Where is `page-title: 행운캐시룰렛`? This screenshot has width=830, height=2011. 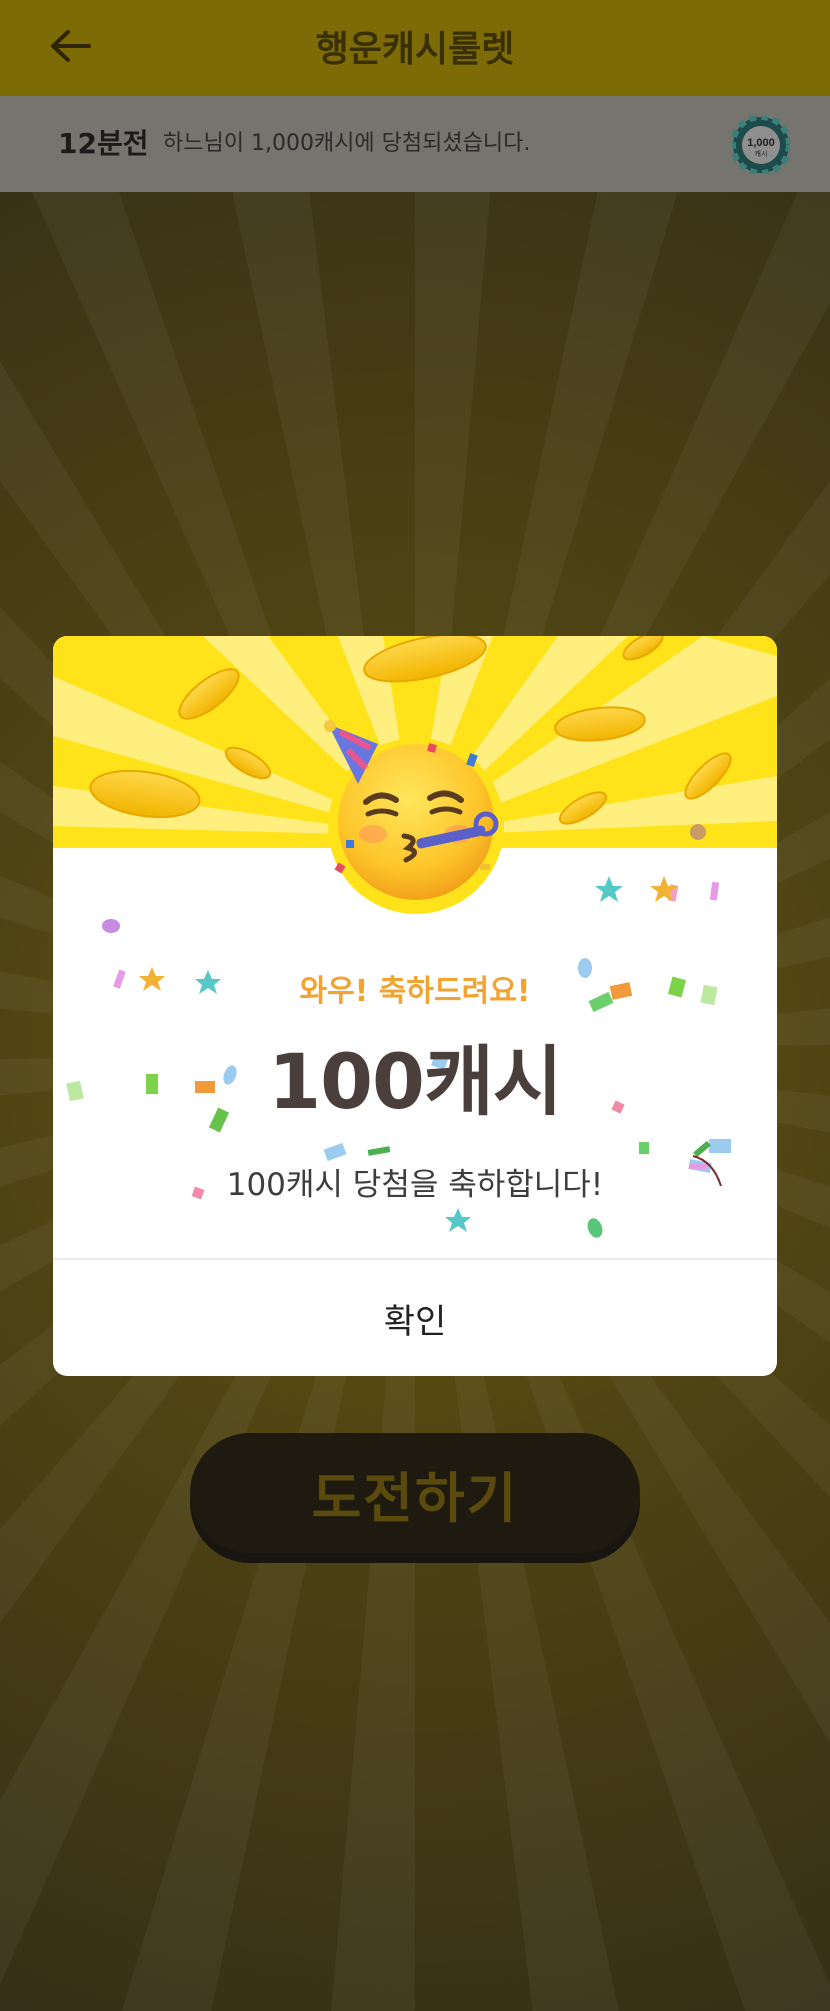
page-title: 행운캐시룰렛 is located at coordinates (415, 49).